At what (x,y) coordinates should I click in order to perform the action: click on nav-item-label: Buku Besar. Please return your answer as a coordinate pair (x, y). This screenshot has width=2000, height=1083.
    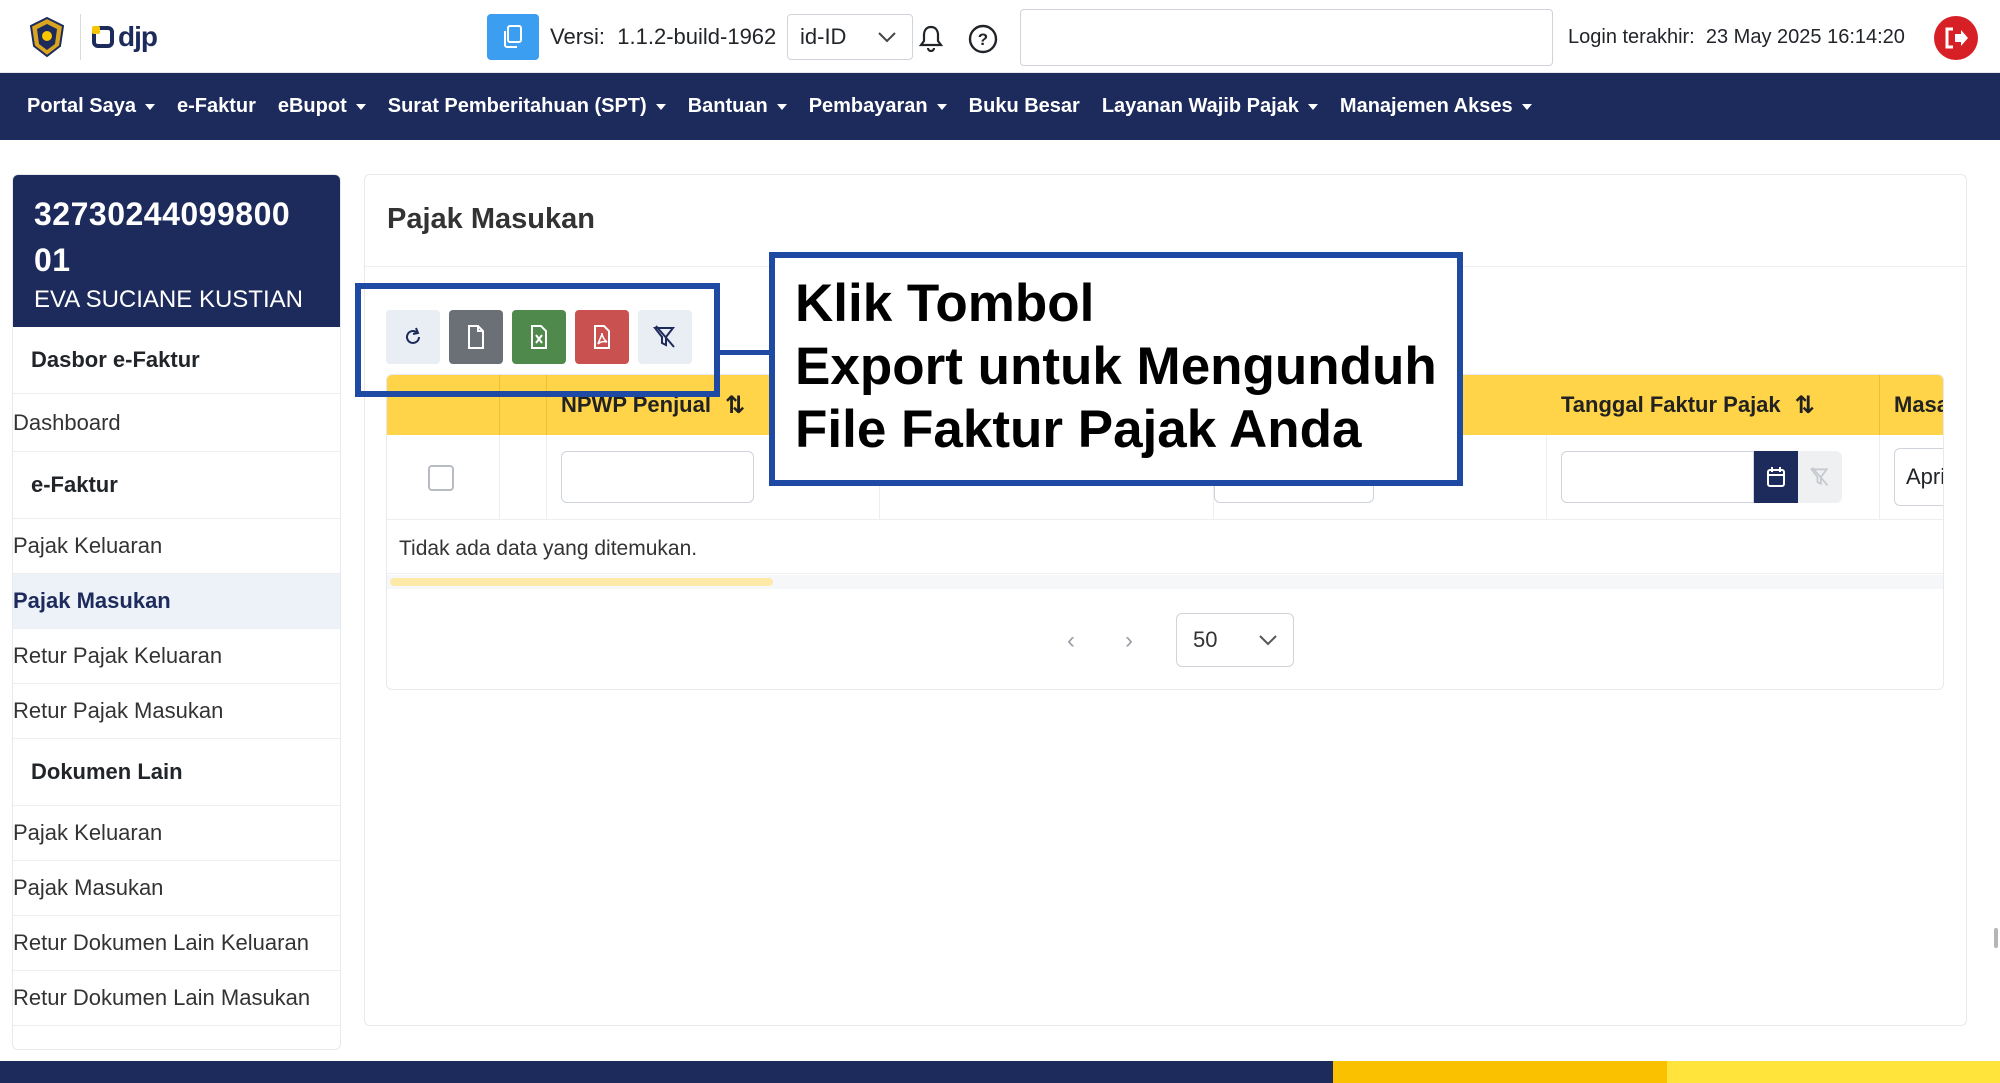
    Looking at the image, I should click on (1024, 106).